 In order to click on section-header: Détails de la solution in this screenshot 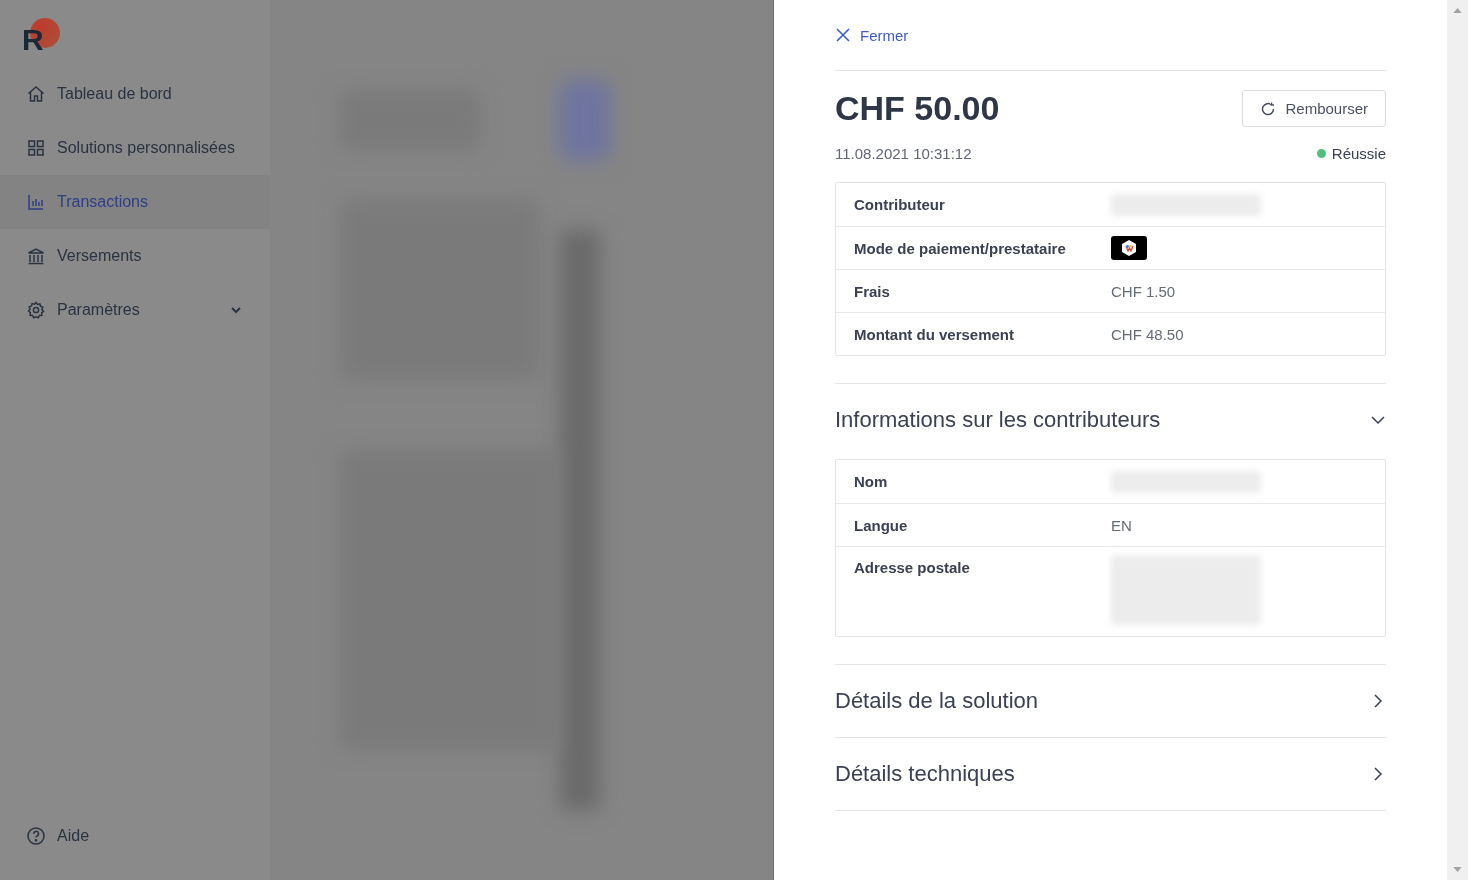, I will do `click(1110, 701)`.